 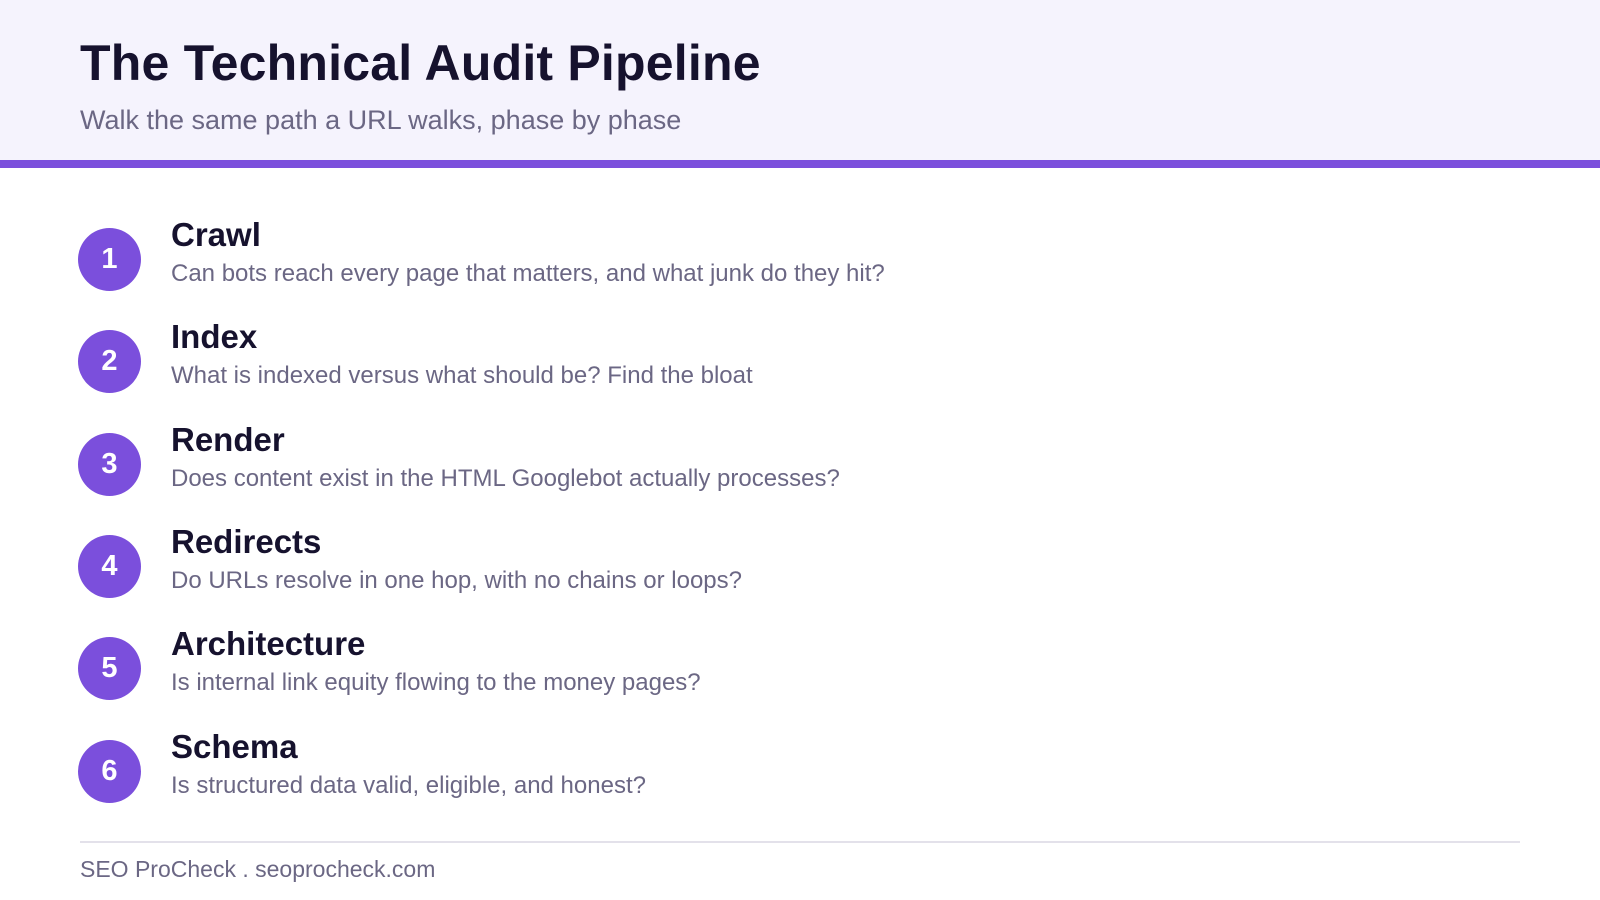 What do you see at coordinates (228, 439) in the screenshot?
I see `step-title: Render` at bounding box center [228, 439].